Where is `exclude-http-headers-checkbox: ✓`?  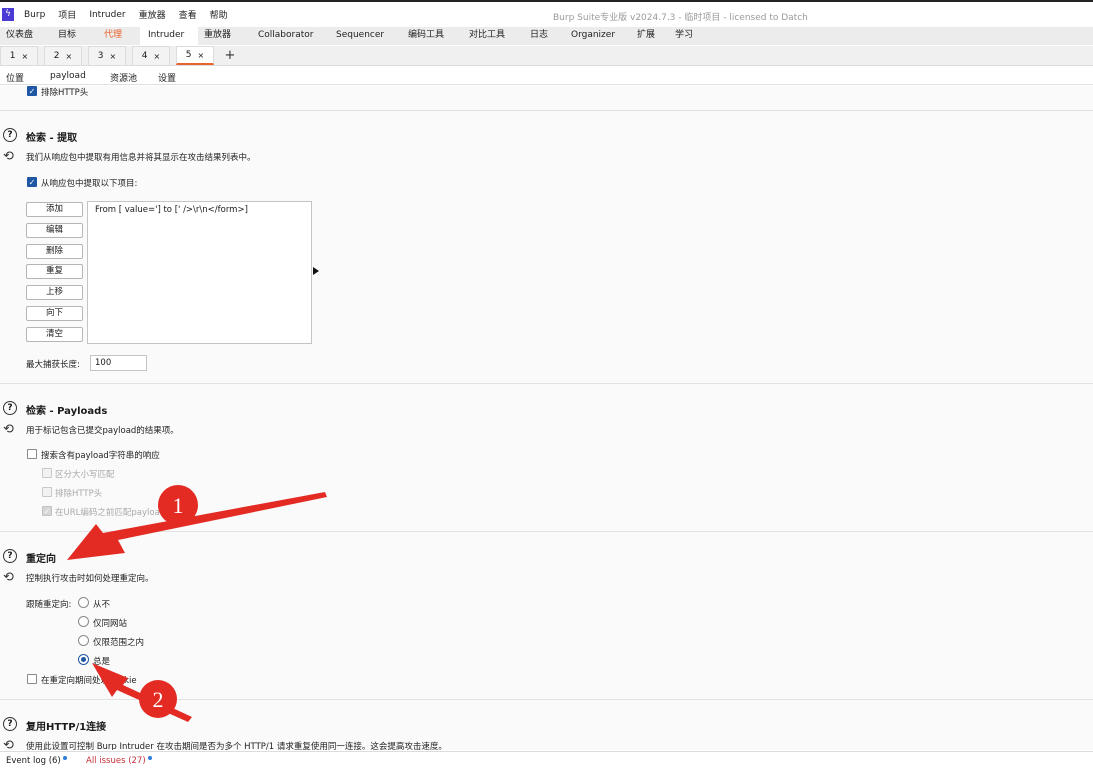 exclude-http-headers-checkbox: ✓ is located at coordinates (32, 91).